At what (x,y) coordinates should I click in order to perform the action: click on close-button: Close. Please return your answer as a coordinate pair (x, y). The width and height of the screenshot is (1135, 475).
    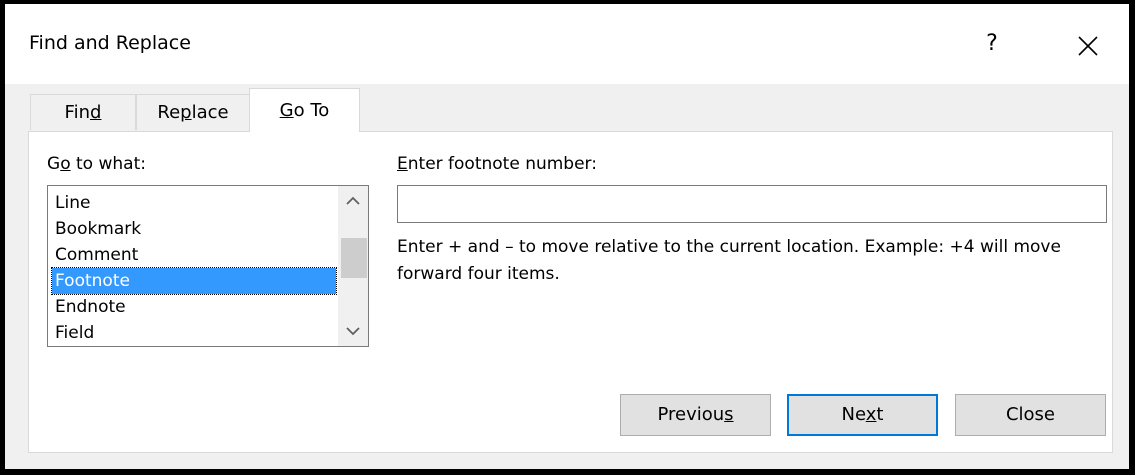
    Looking at the image, I should click on (1030, 415).